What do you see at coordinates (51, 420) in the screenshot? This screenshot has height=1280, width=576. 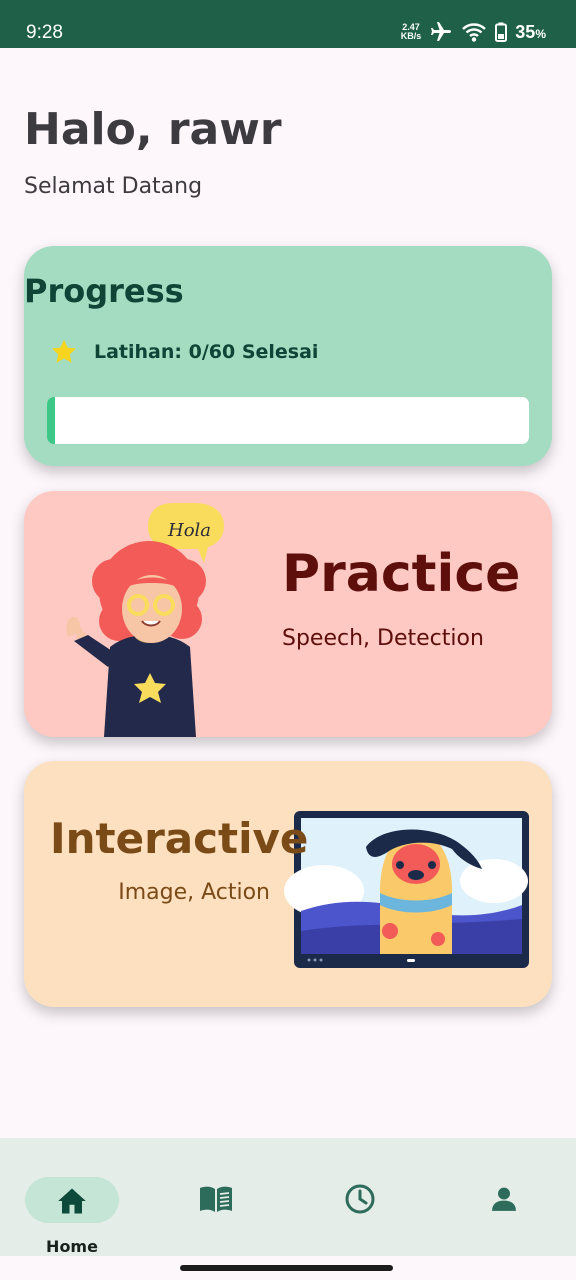 I see `progress-bar-fill` at bounding box center [51, 420].